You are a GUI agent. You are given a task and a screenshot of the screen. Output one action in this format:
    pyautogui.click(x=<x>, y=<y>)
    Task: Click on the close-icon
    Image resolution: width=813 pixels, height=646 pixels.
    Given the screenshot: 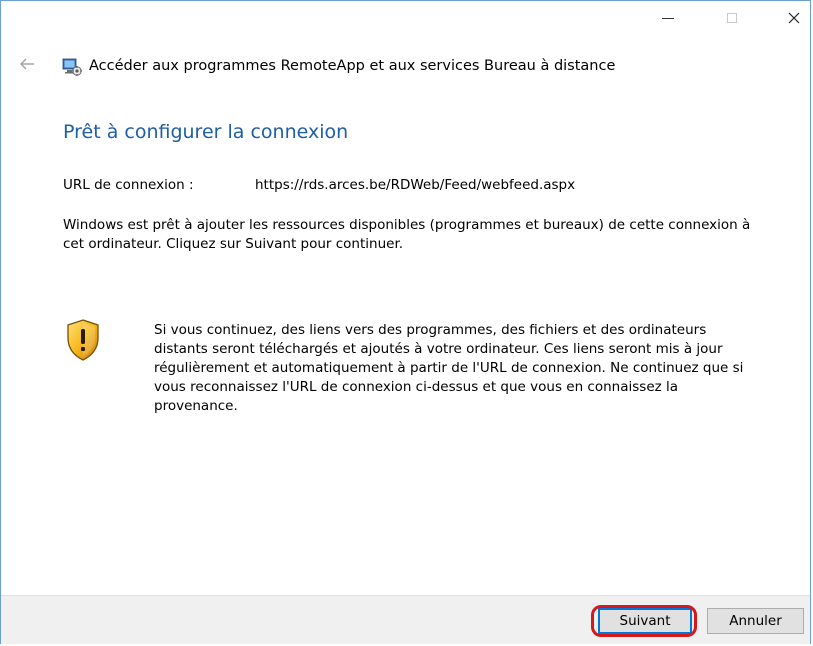 What is the action you would take?
    pyautogui.click(x=794, y=18)
    